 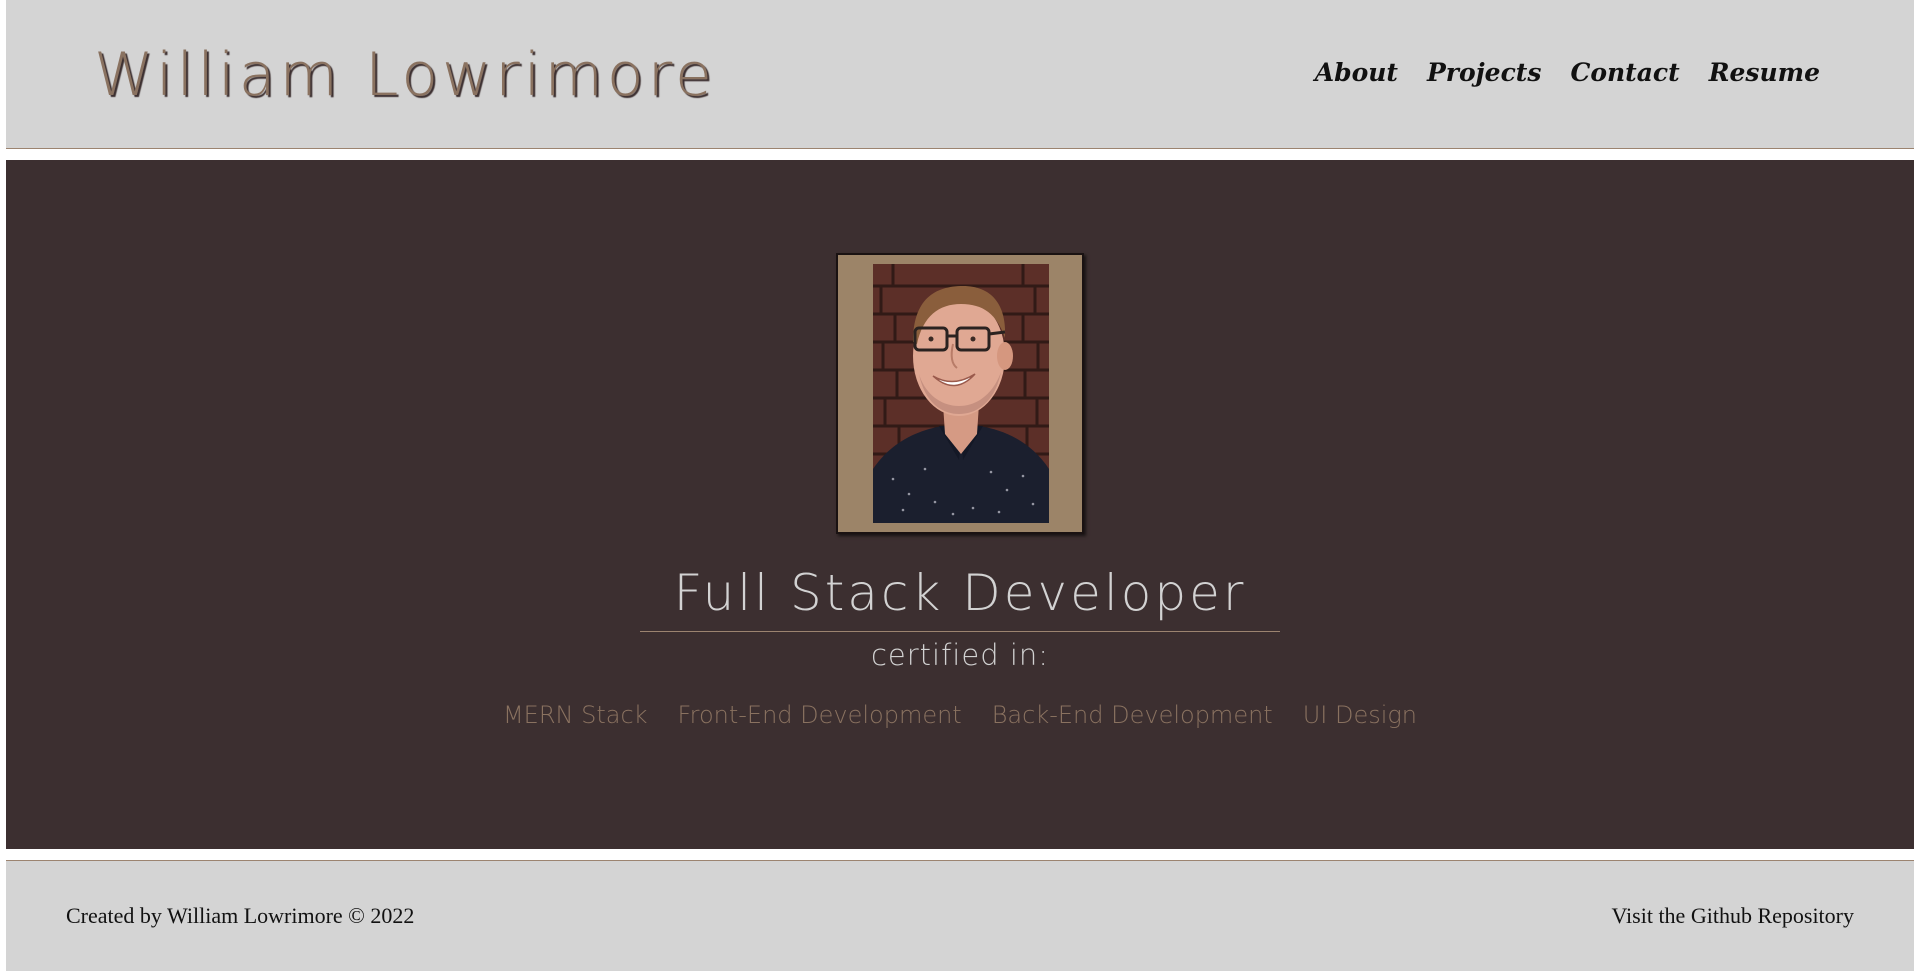 I want to click on site-title: William Lowrimore, so click(x=405, y=75).